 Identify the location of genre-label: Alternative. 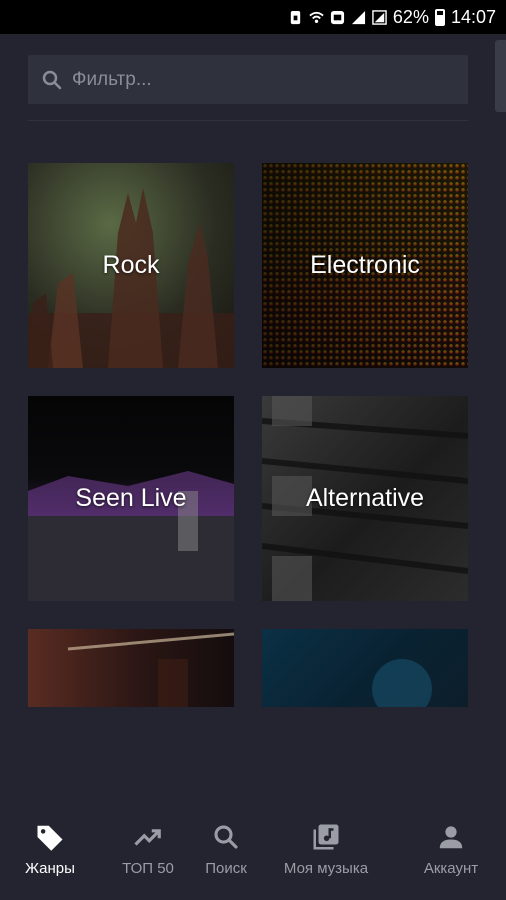
(365, 498).